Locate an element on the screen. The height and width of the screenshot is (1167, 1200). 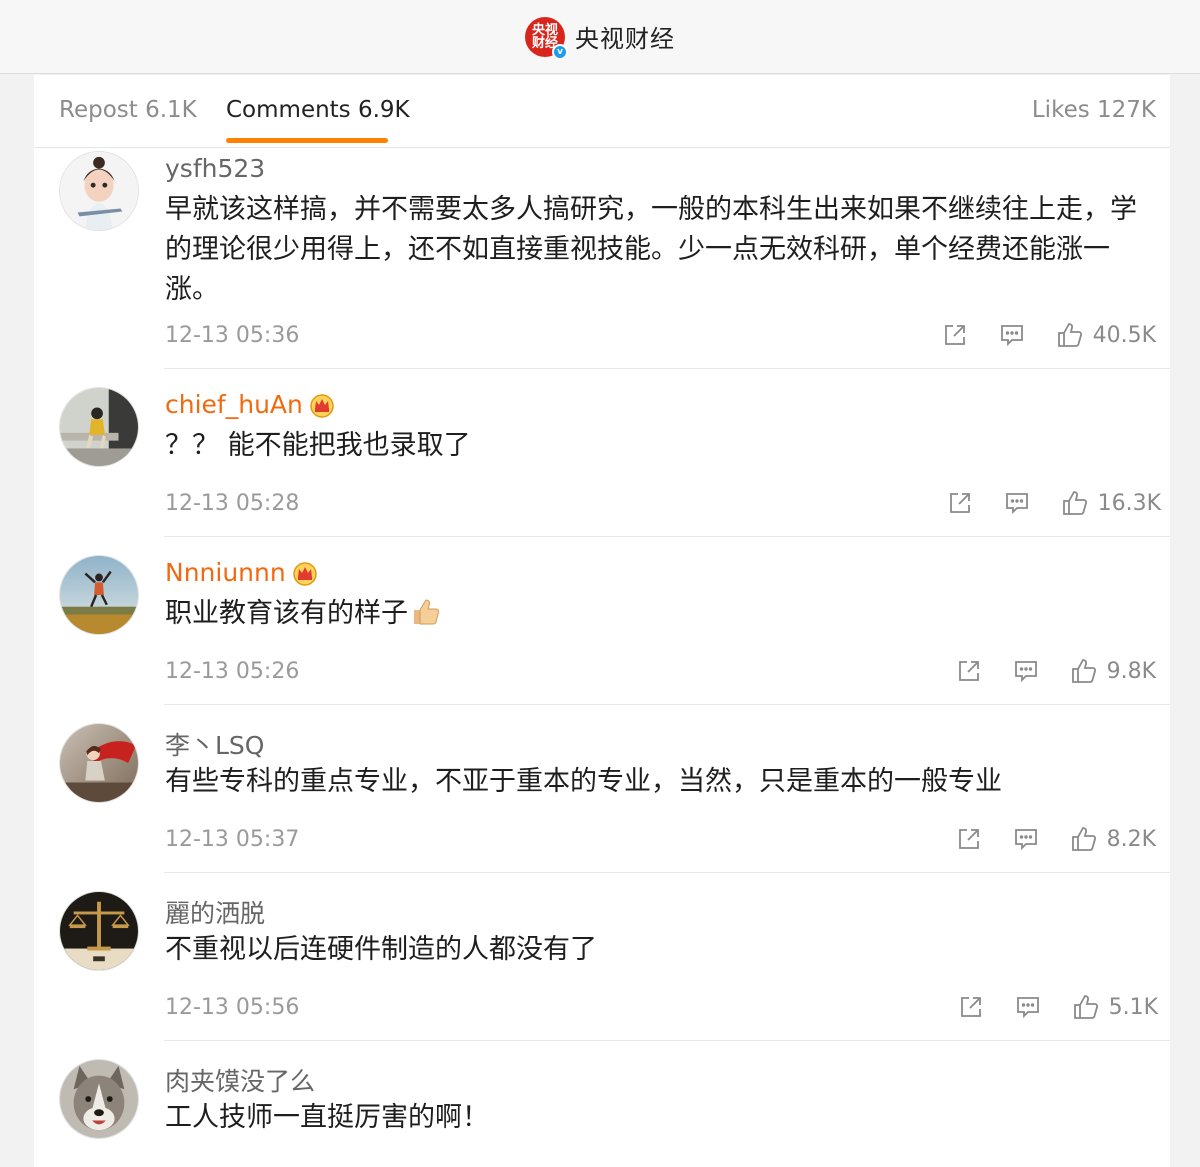
like-button: 9.8K is located at coordinates (1113, 671).